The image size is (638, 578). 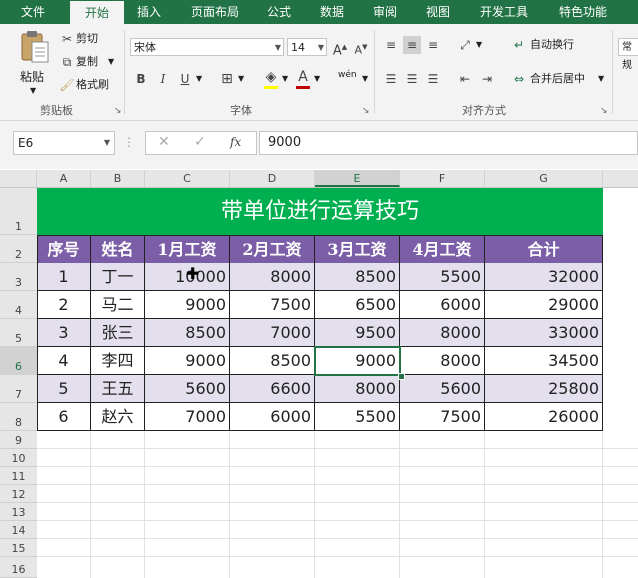 I want to click on cell-name: 李四, so click(x=118, y=361).